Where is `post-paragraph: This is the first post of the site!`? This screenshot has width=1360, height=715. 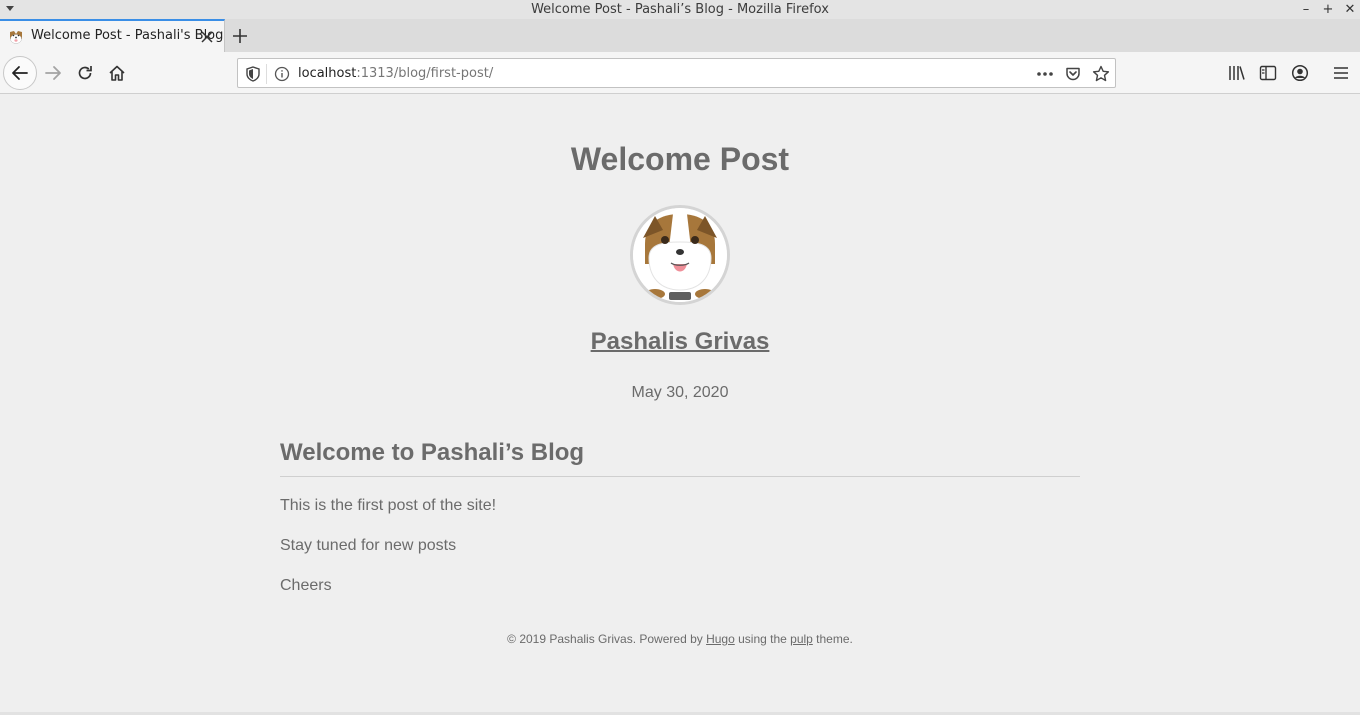 post-paragraph: This is the first post of the site! is located at coordinates (388, 505).